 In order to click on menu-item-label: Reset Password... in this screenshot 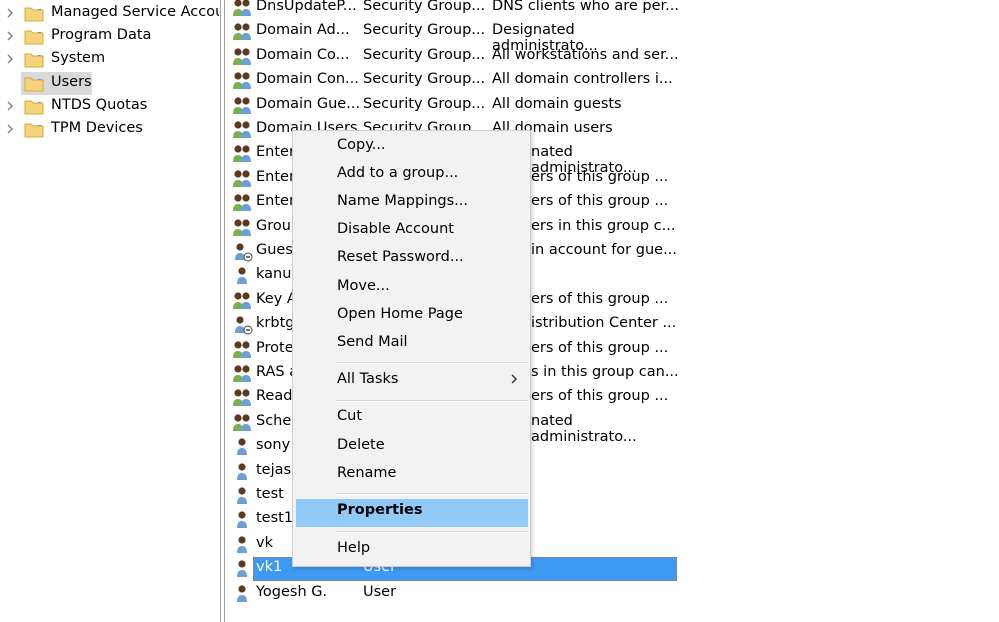, I will do `click(400, 257)`.